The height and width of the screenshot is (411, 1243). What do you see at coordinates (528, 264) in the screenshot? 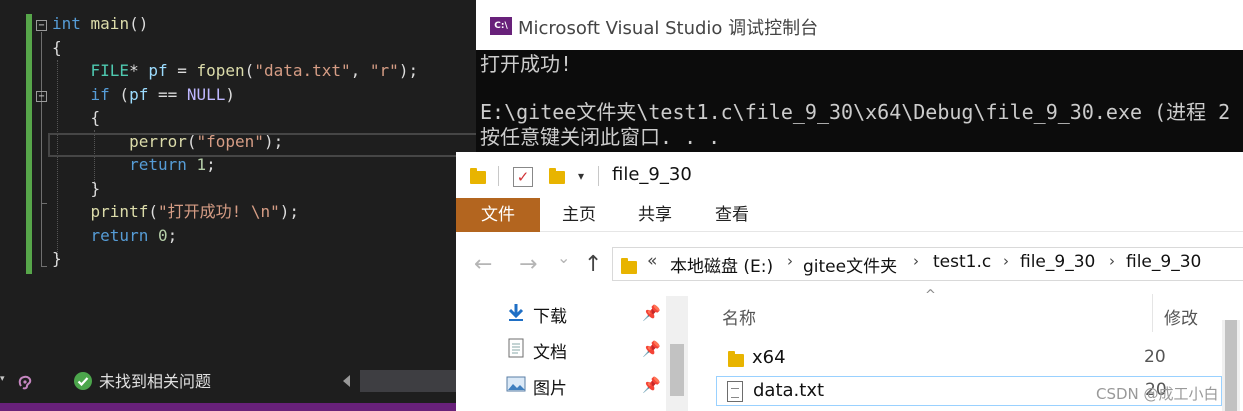
I see `forward-arrow-icon: →` at bounding box center [528, 264].